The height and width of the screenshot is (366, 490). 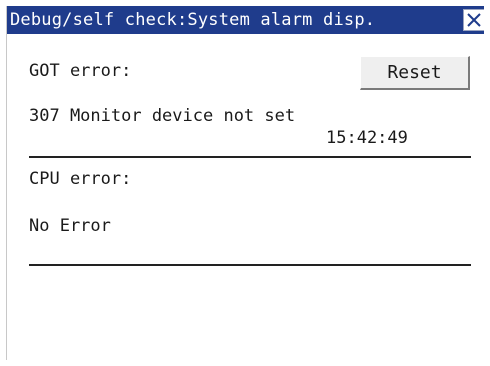 I want to click on title-bar: Debug/self check:System alarm disp., so click(x=245, y=20).